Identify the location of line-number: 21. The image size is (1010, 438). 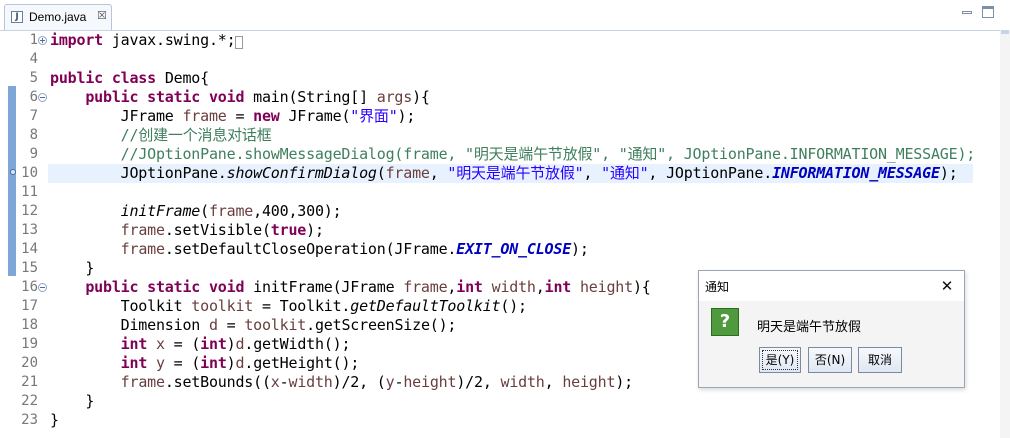
(29, 382).